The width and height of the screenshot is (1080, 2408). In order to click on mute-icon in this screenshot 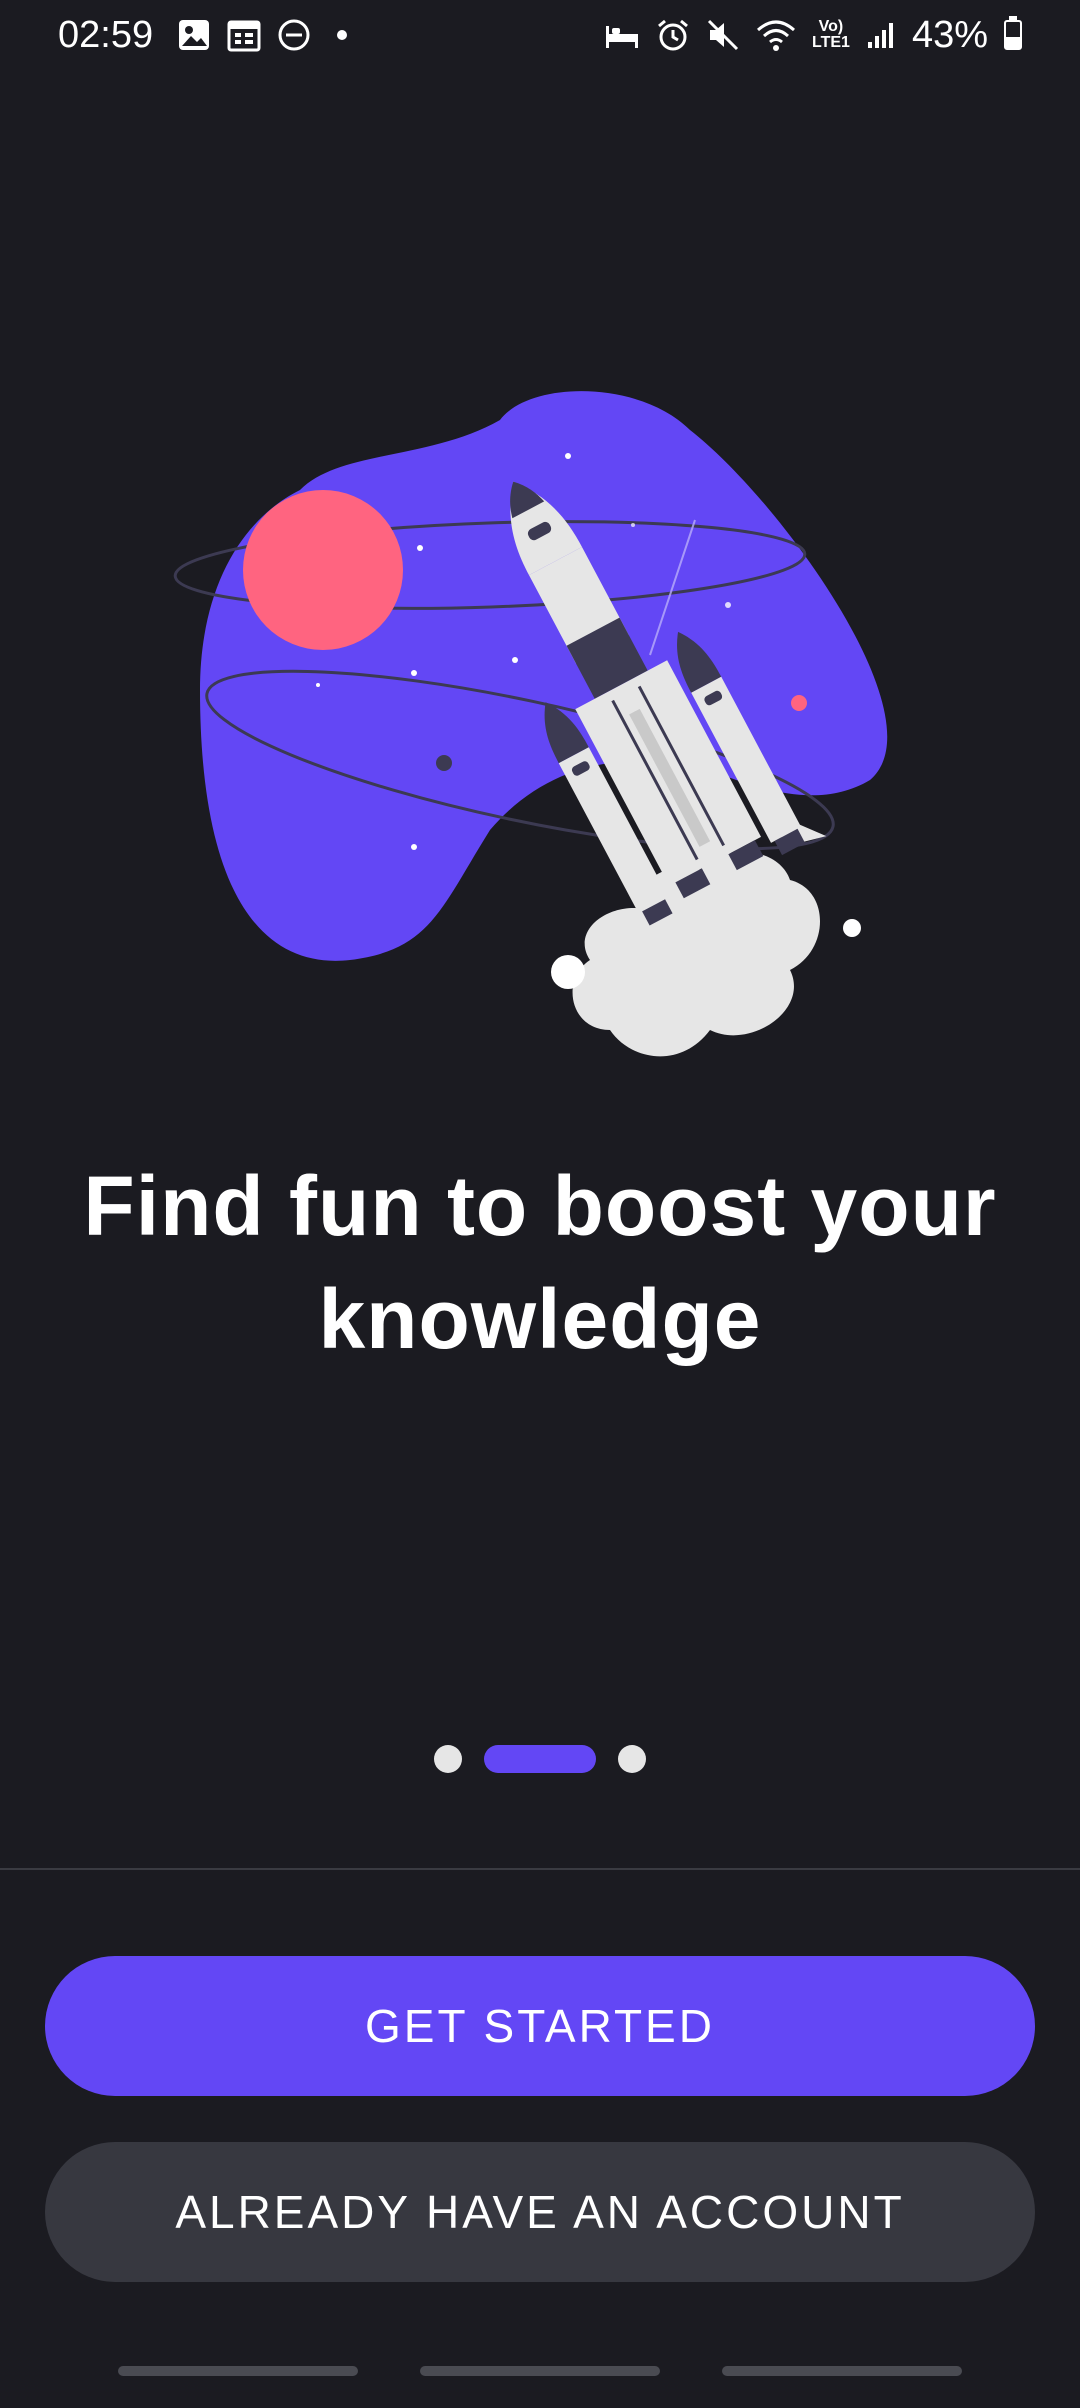, I will do `click(723, 35)`.